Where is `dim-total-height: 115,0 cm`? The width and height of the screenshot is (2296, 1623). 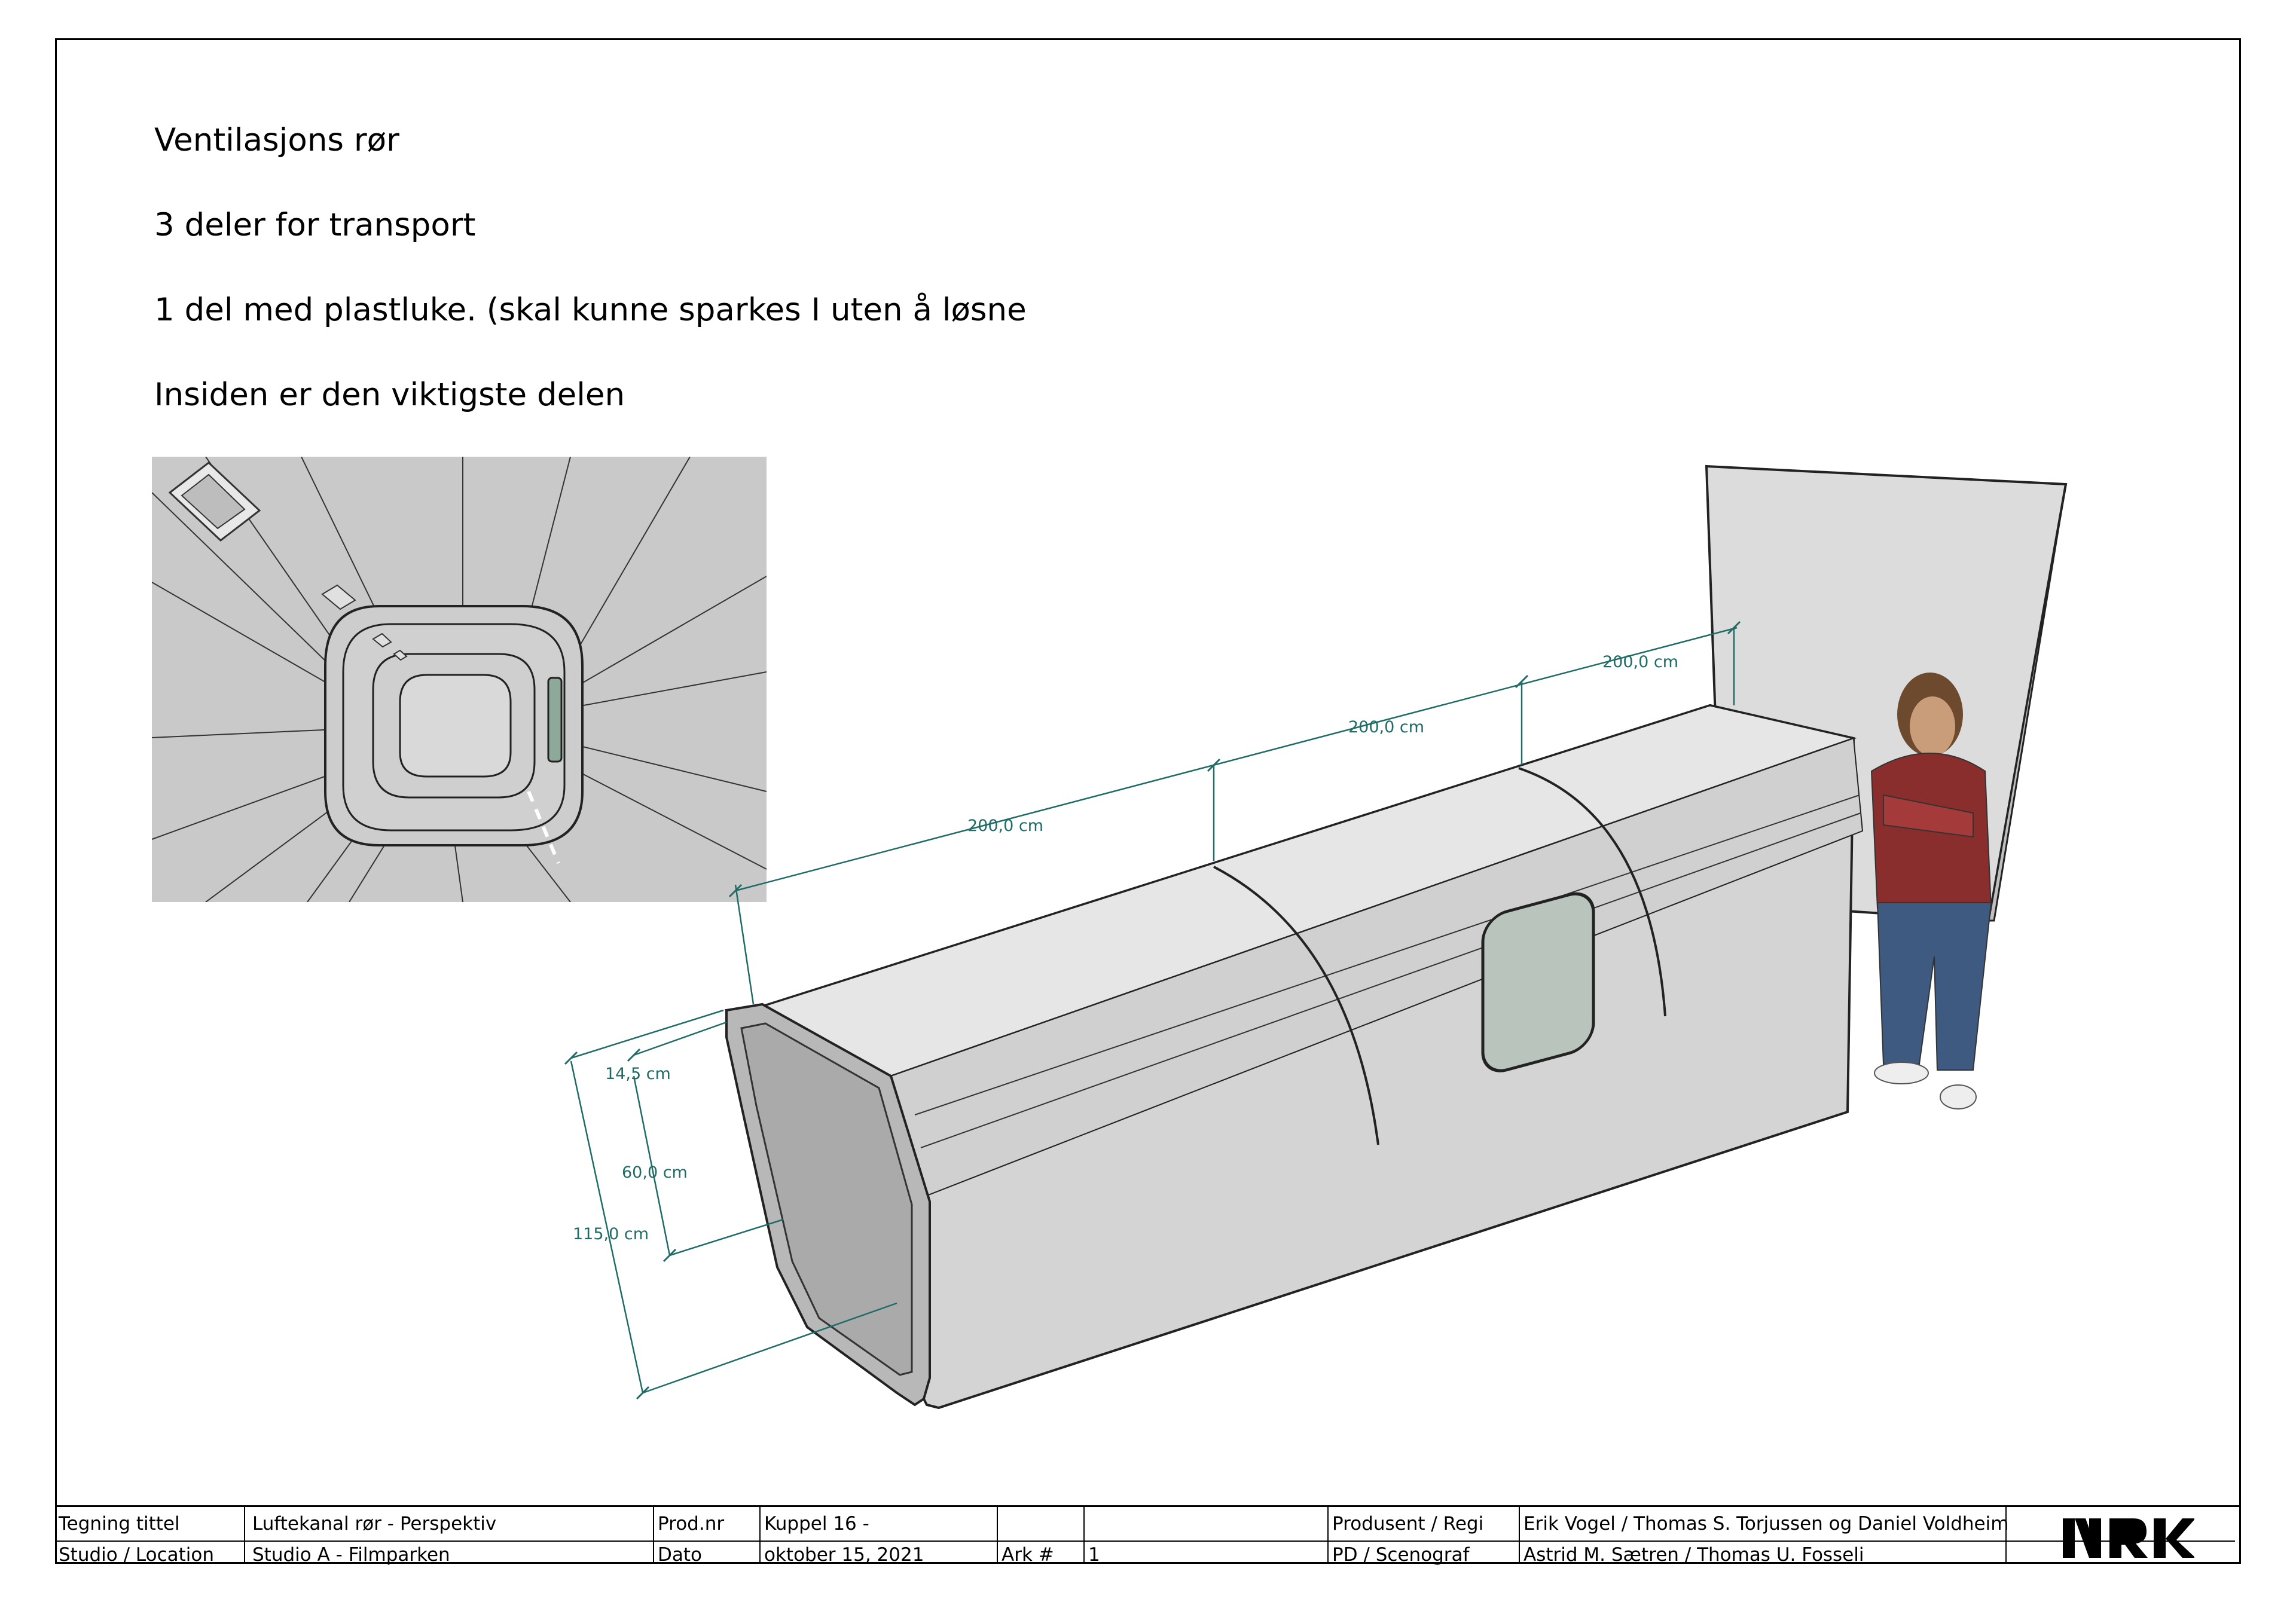 dim-total-height: 115,0 cm is located at coordinates (611, 1234).